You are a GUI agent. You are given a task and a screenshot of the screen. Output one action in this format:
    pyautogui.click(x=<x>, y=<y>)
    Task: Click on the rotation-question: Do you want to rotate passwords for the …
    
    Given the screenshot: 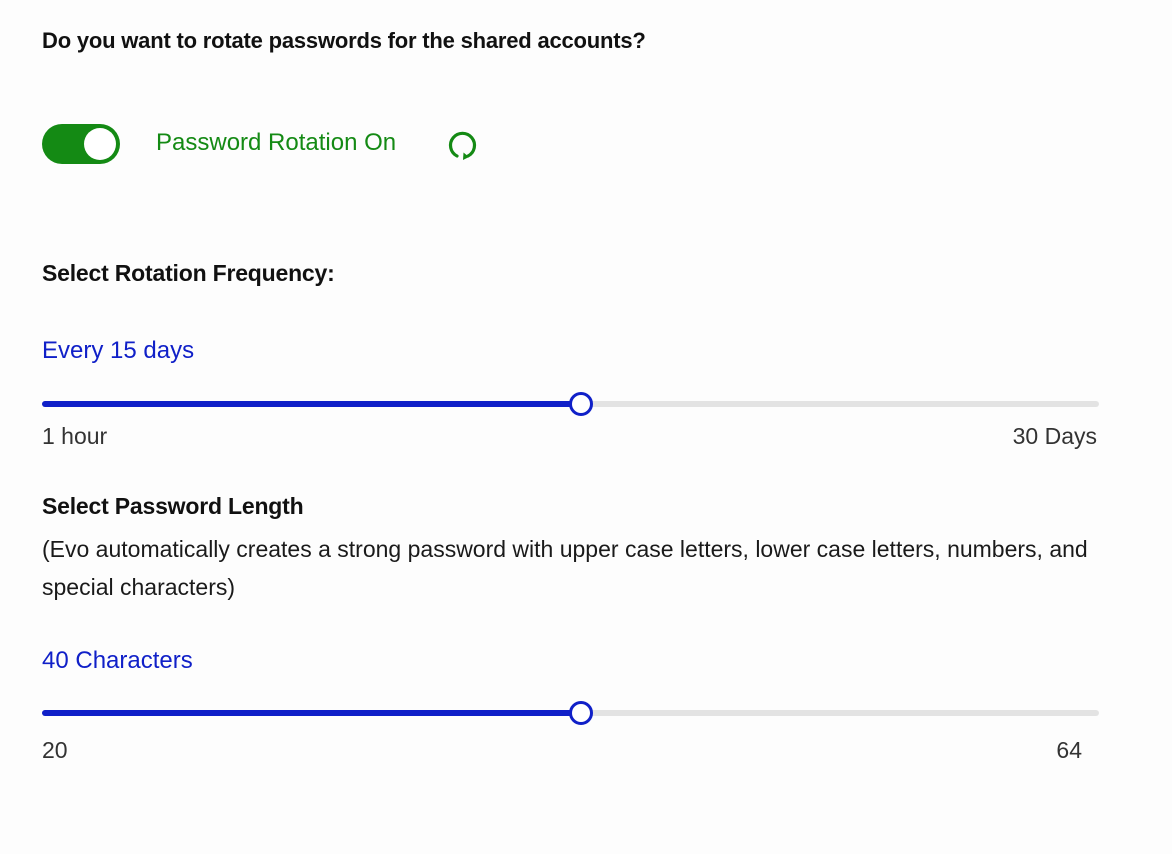 What is the action you would take?
    pyautogui.click(x=344, y=40)
    